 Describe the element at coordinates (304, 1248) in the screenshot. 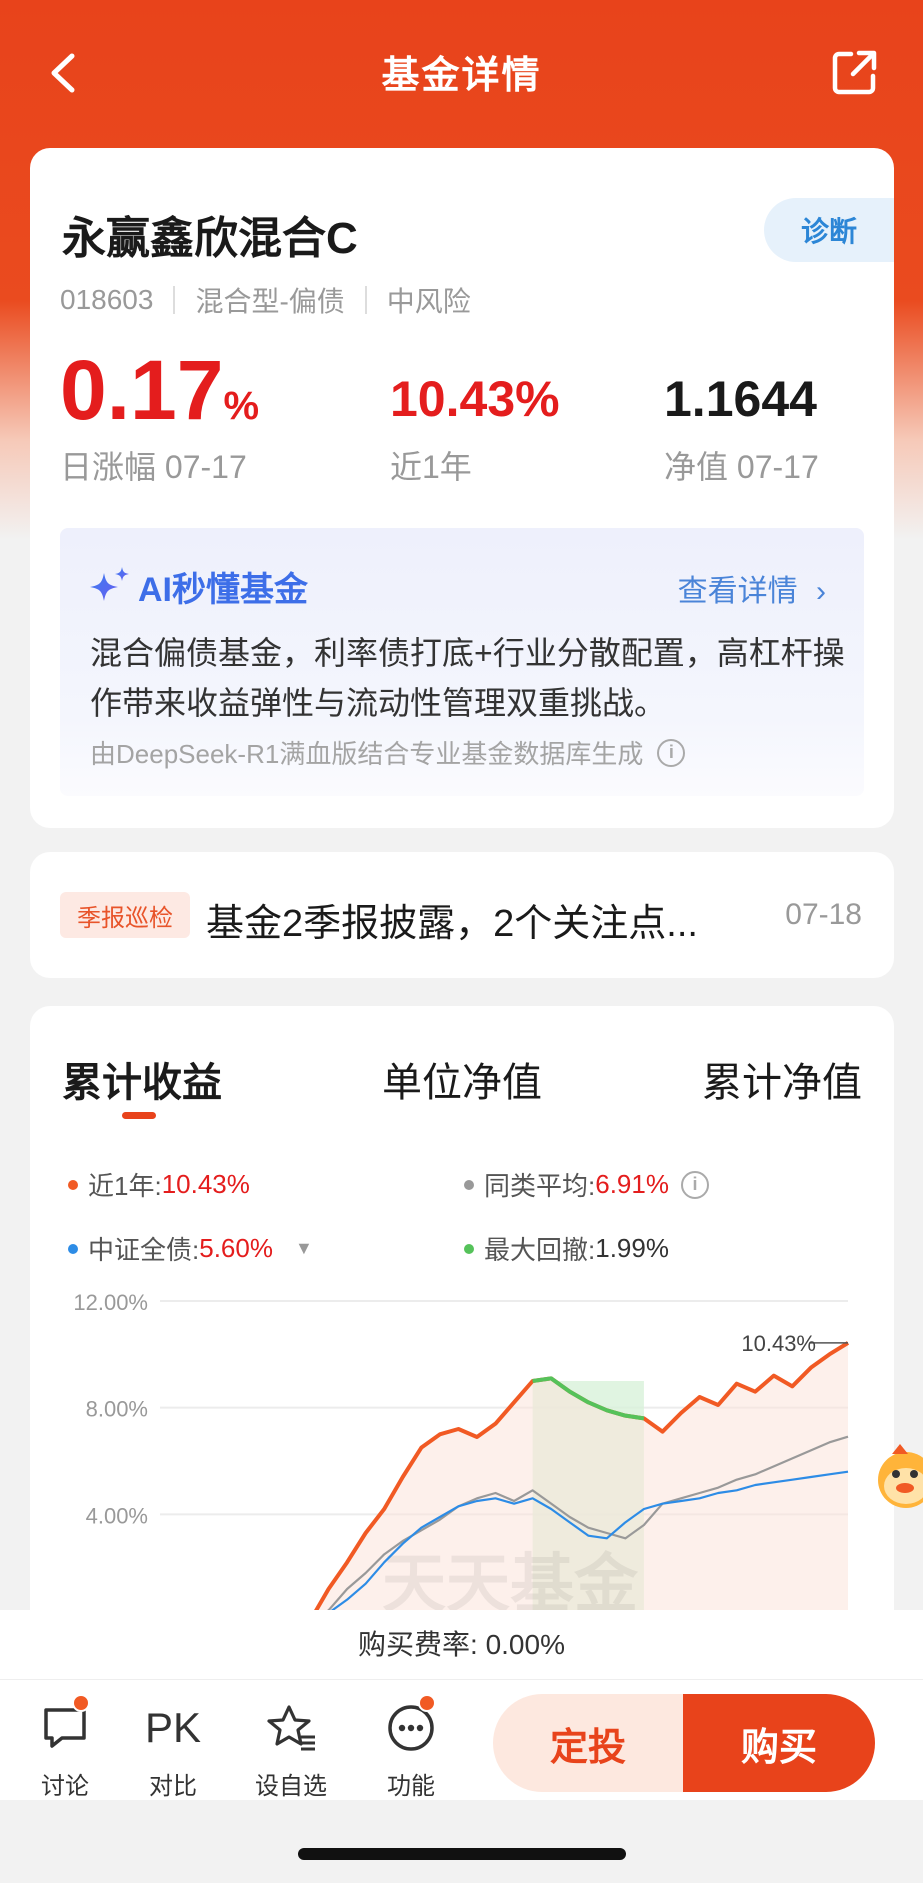

I see `dropdown-arrow-icon: ▼` at that location.